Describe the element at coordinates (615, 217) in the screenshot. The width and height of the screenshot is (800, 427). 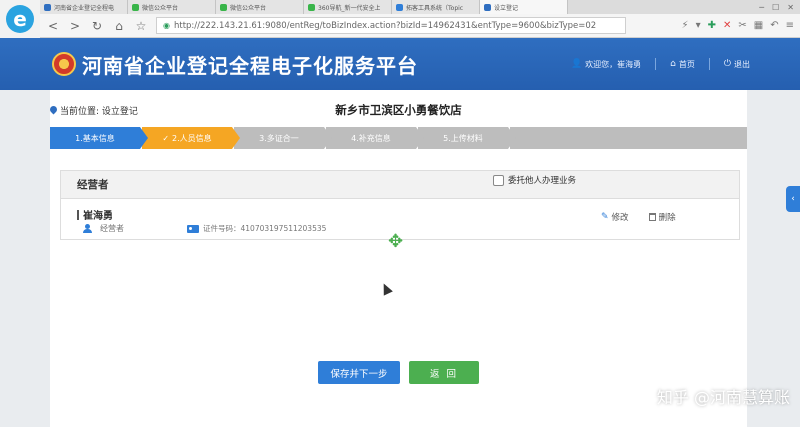
I see `edit-button: ✎ 修改` at that location.